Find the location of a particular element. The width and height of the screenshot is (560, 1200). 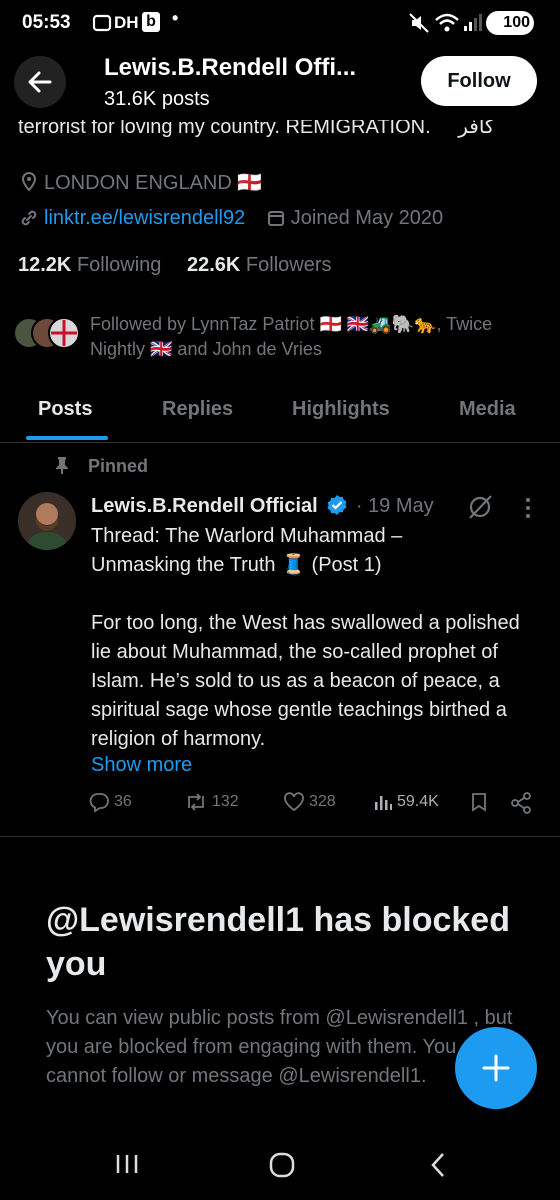

share-button is located at coordinates (521, 803).